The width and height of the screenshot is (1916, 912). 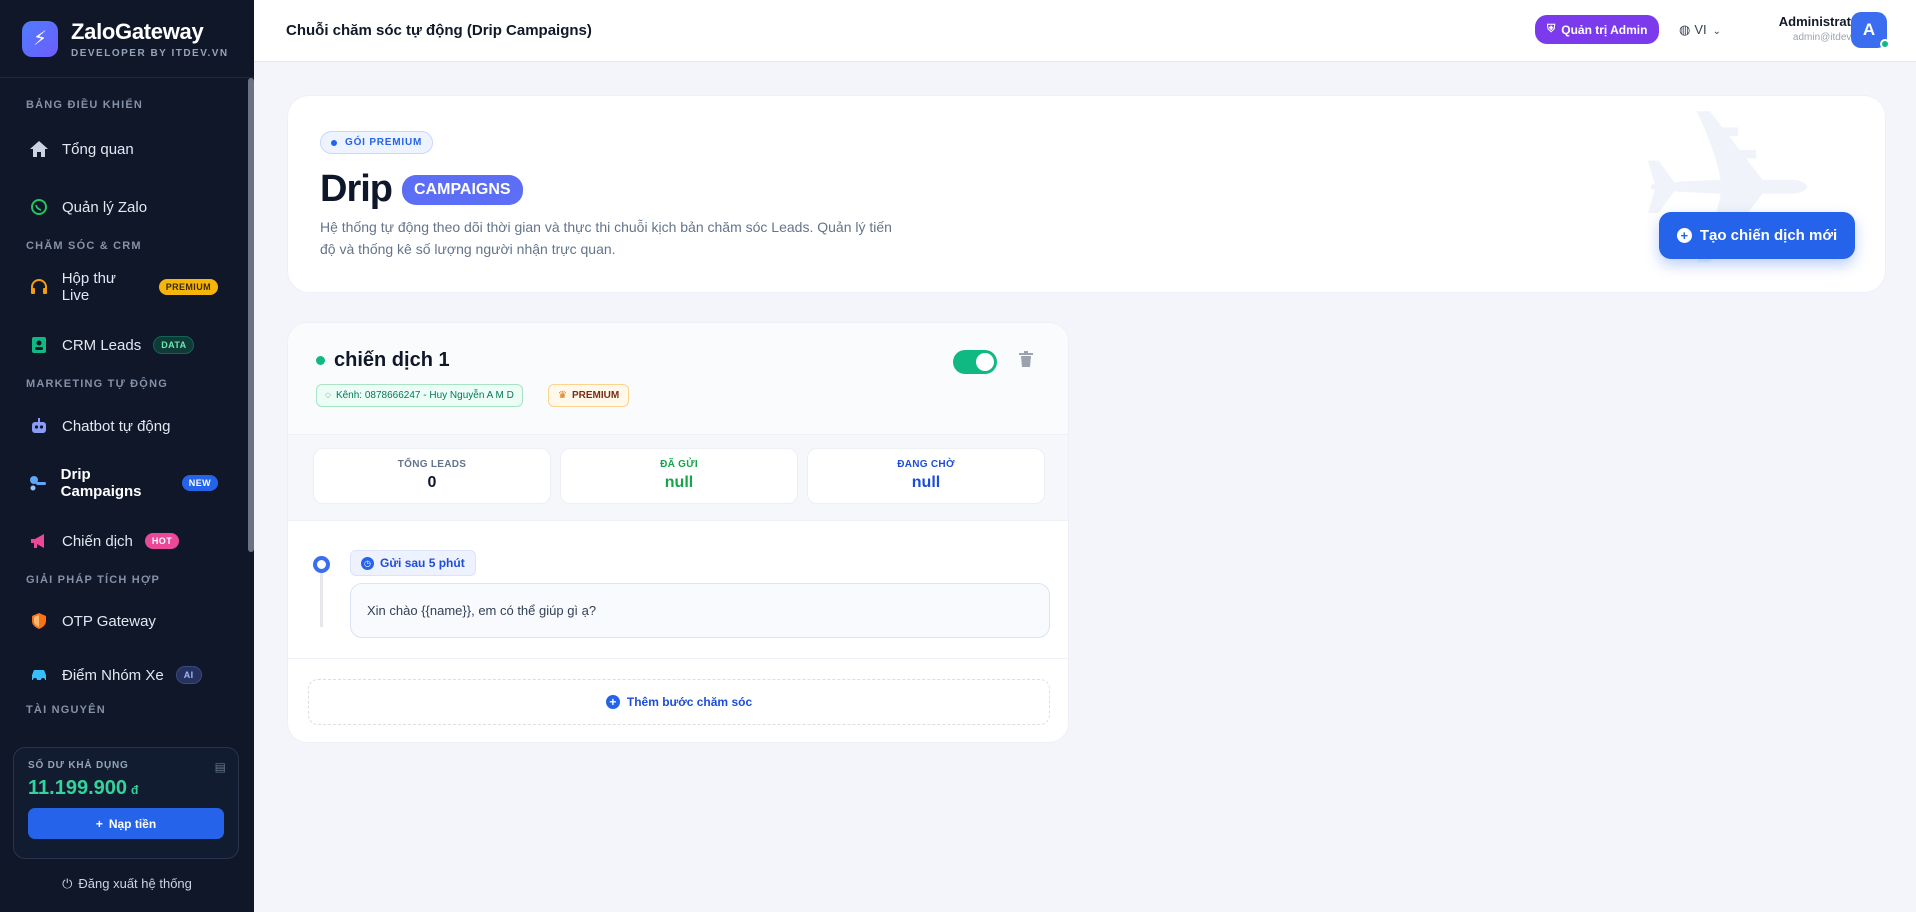 I want to click on brand: ⚡ ZaloGateway DEVELOPER BY ITDEV.VN, so click(x=127, y=39).